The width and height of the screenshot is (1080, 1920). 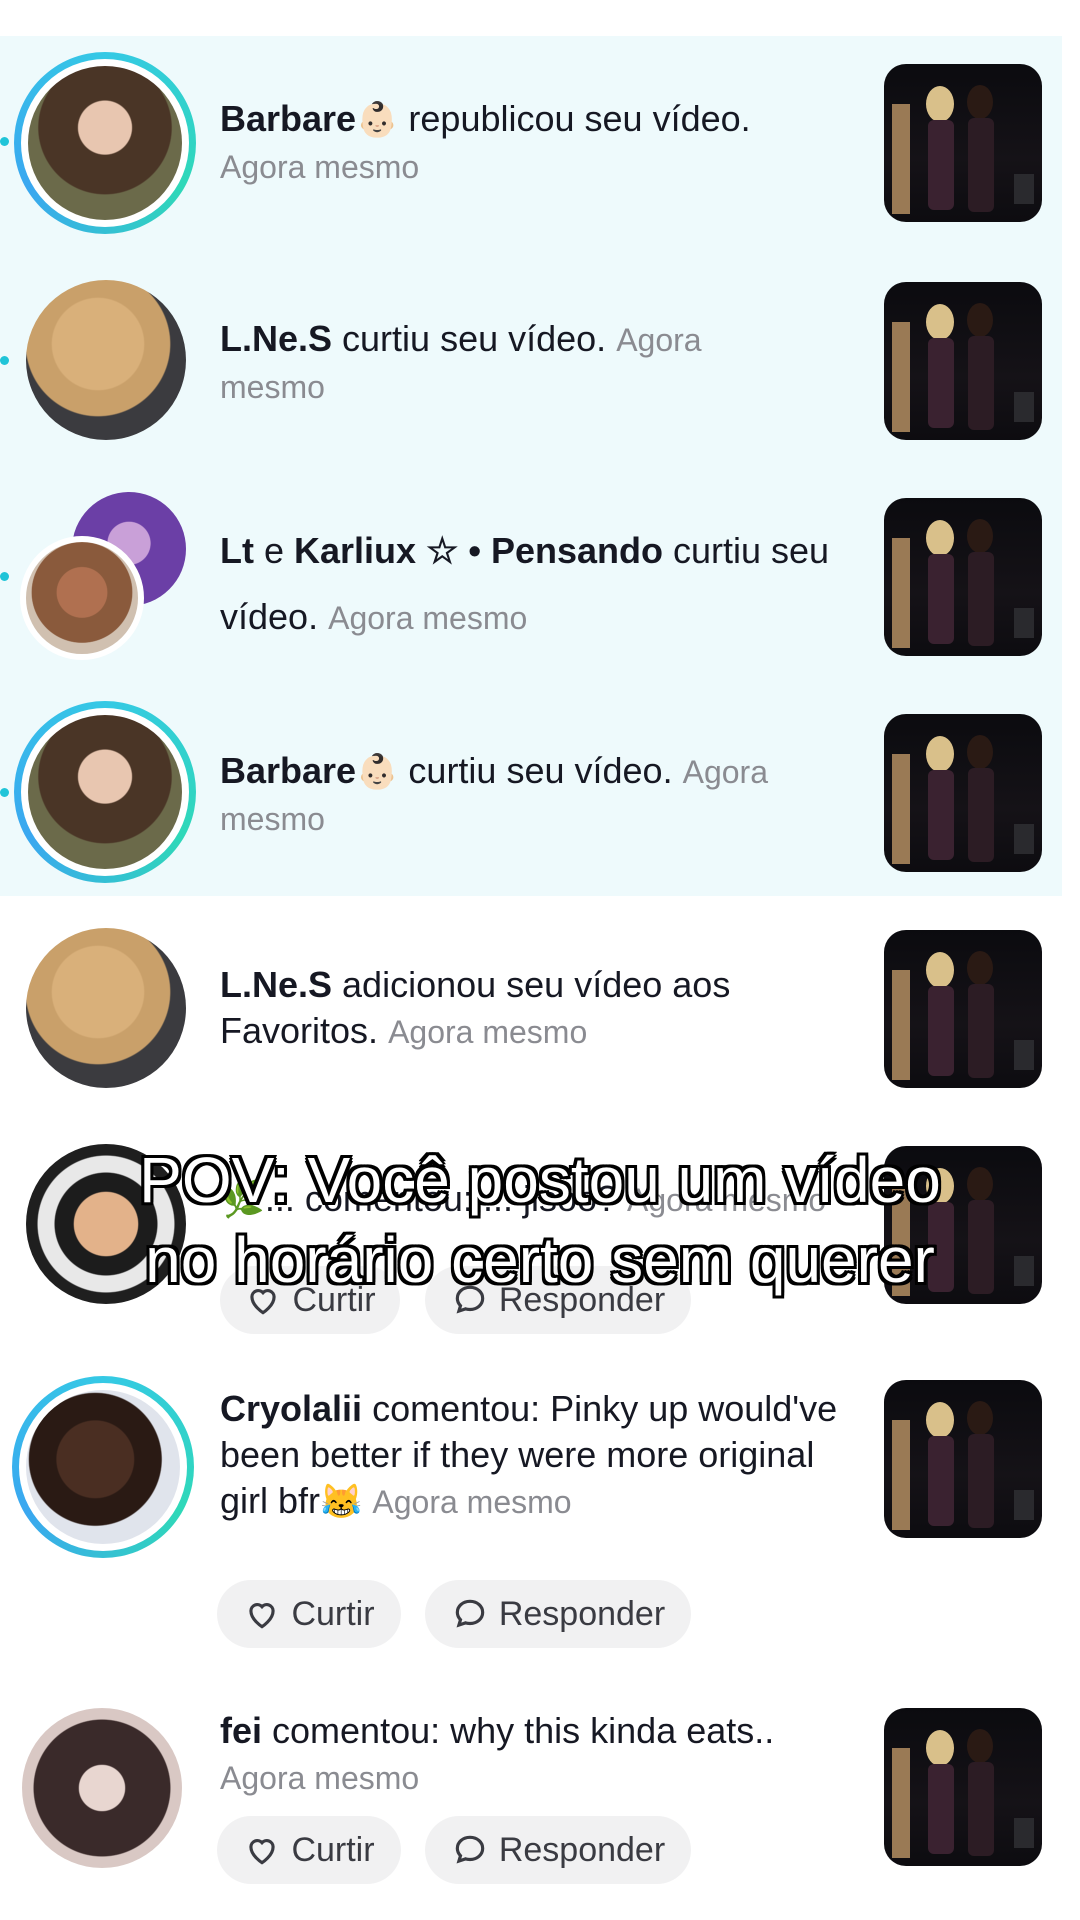 What do you see at coordinates (500, 363) in the screenshot?
I see `notification-text: L.Ne.S curtiu seu vídeo. Agora mesmo` at bounding box center [500, 363].